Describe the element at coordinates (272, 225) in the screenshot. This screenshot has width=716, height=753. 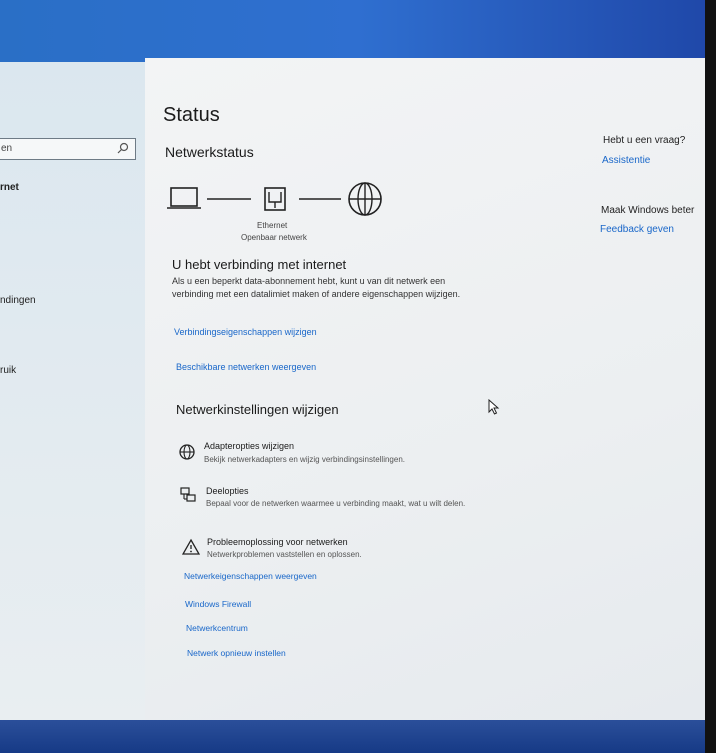
I see `ethernet-label: Ethernet` at that location.